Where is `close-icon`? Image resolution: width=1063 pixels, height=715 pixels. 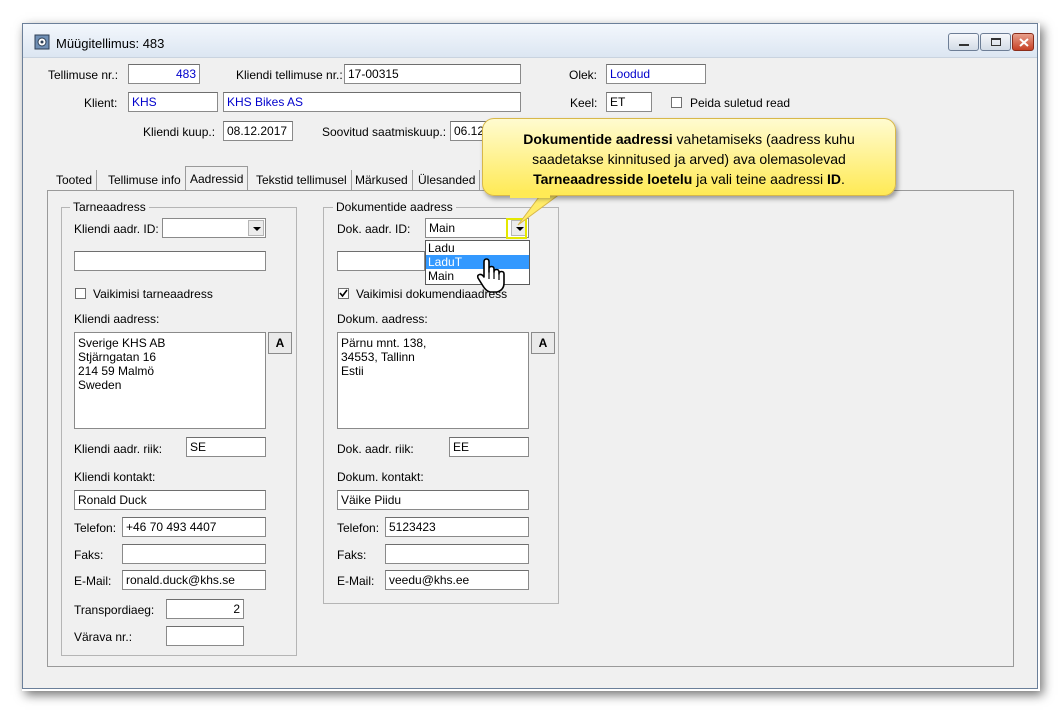
close-icon is located at coordinates (1024, 42).